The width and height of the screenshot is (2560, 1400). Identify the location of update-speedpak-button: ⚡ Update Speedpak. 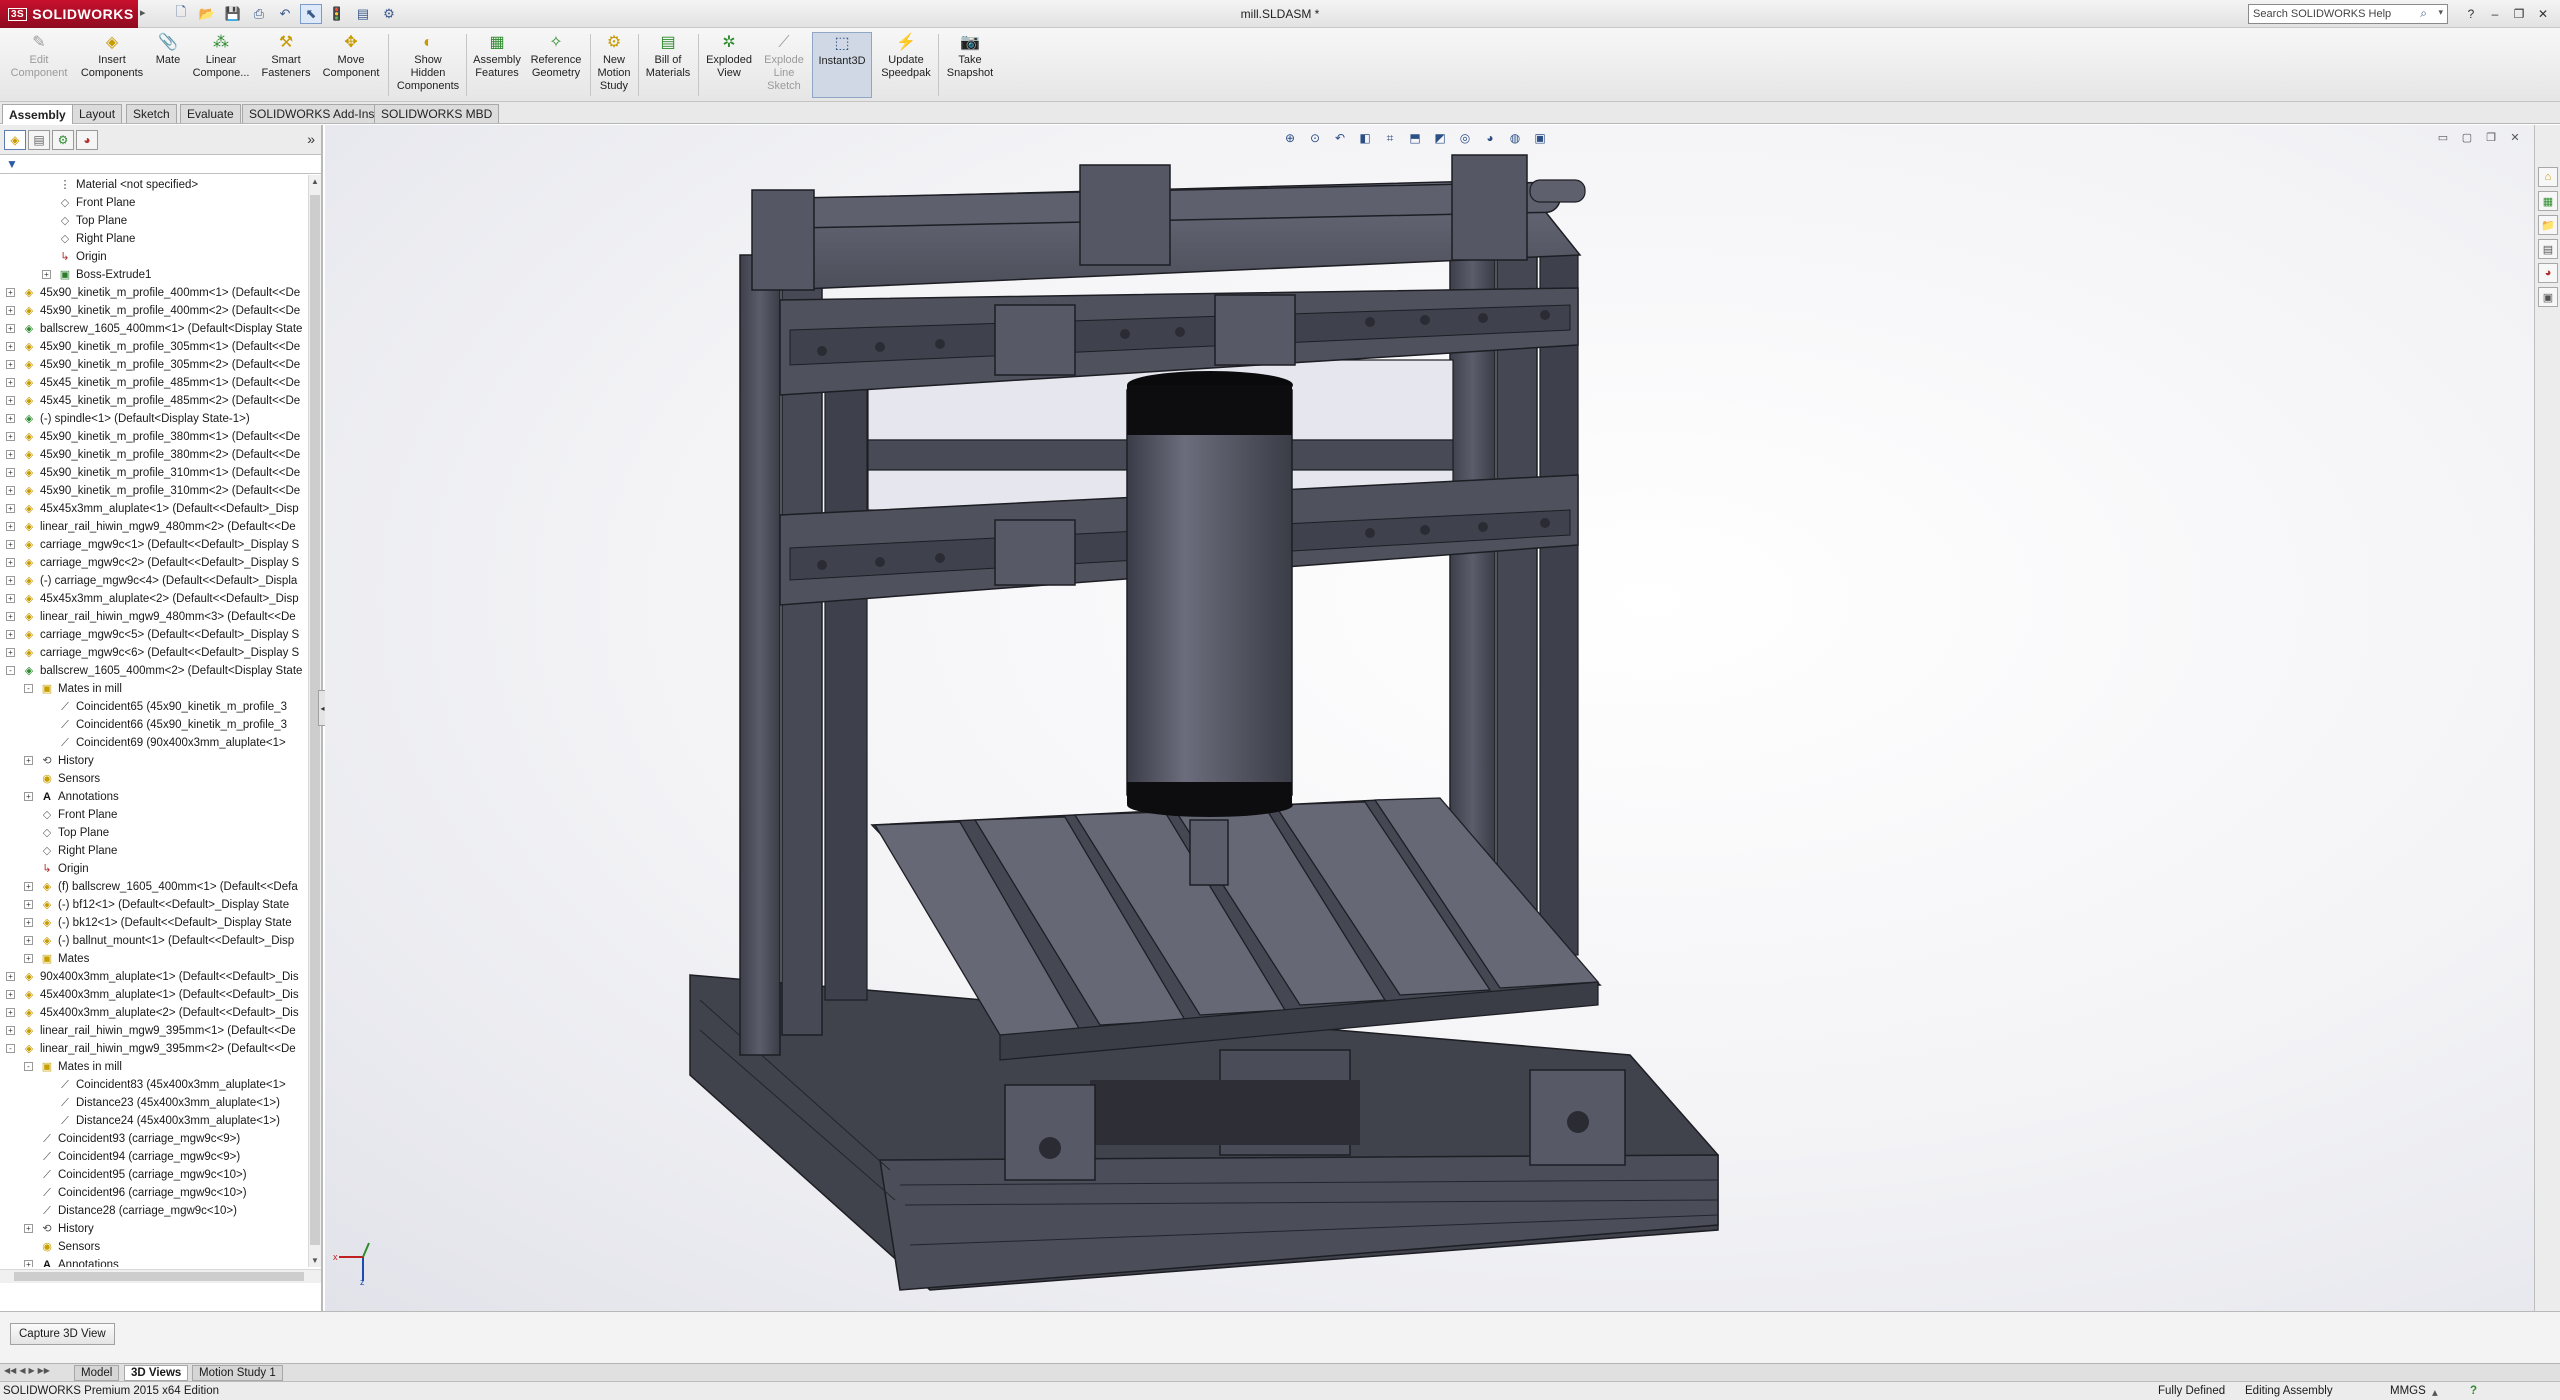
(906, 65).